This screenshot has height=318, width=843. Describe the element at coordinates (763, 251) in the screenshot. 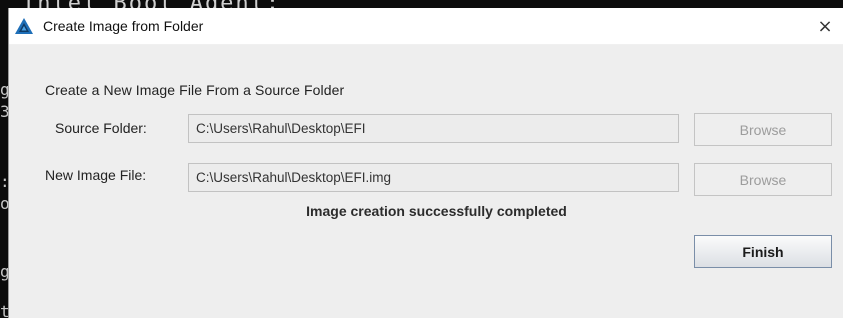

I see `finish-button: Finish` at that location.